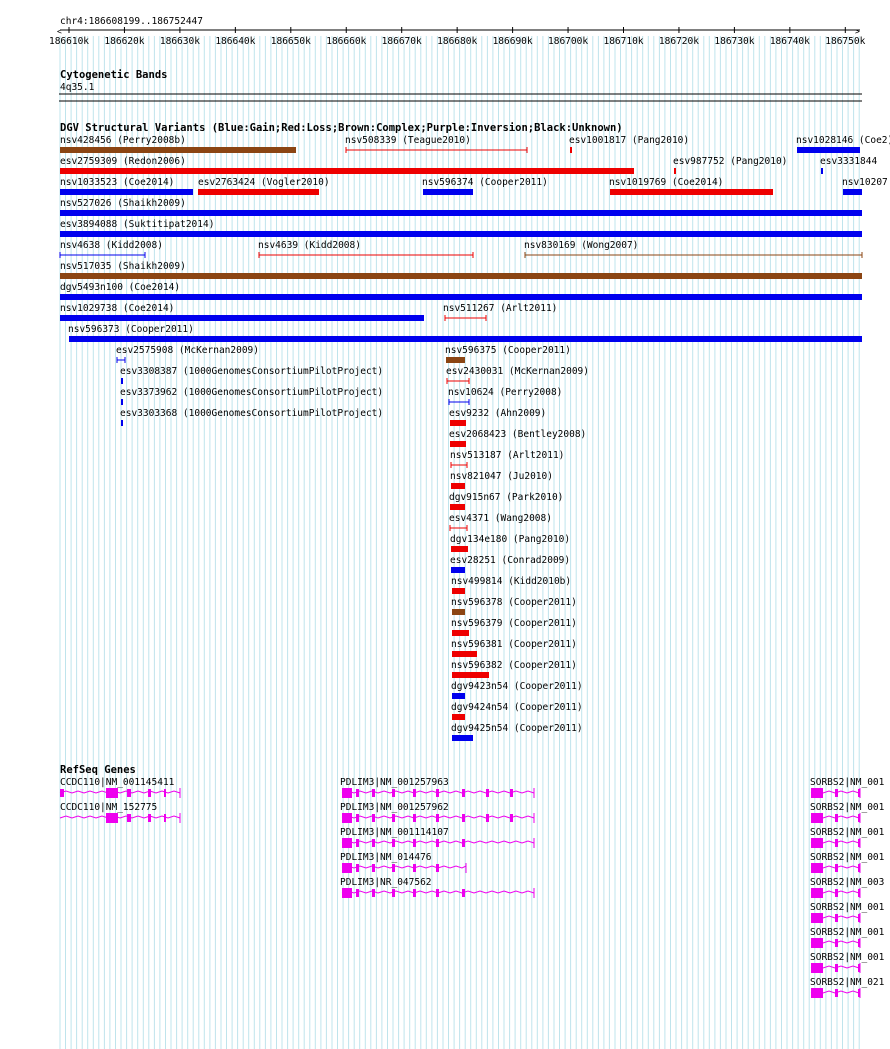 The image size is (890, 1049). Describe the element at coordinates (500, 522) in the screenshot. I see `dgv-variant: esv4371 (Wang2008)` at that location.